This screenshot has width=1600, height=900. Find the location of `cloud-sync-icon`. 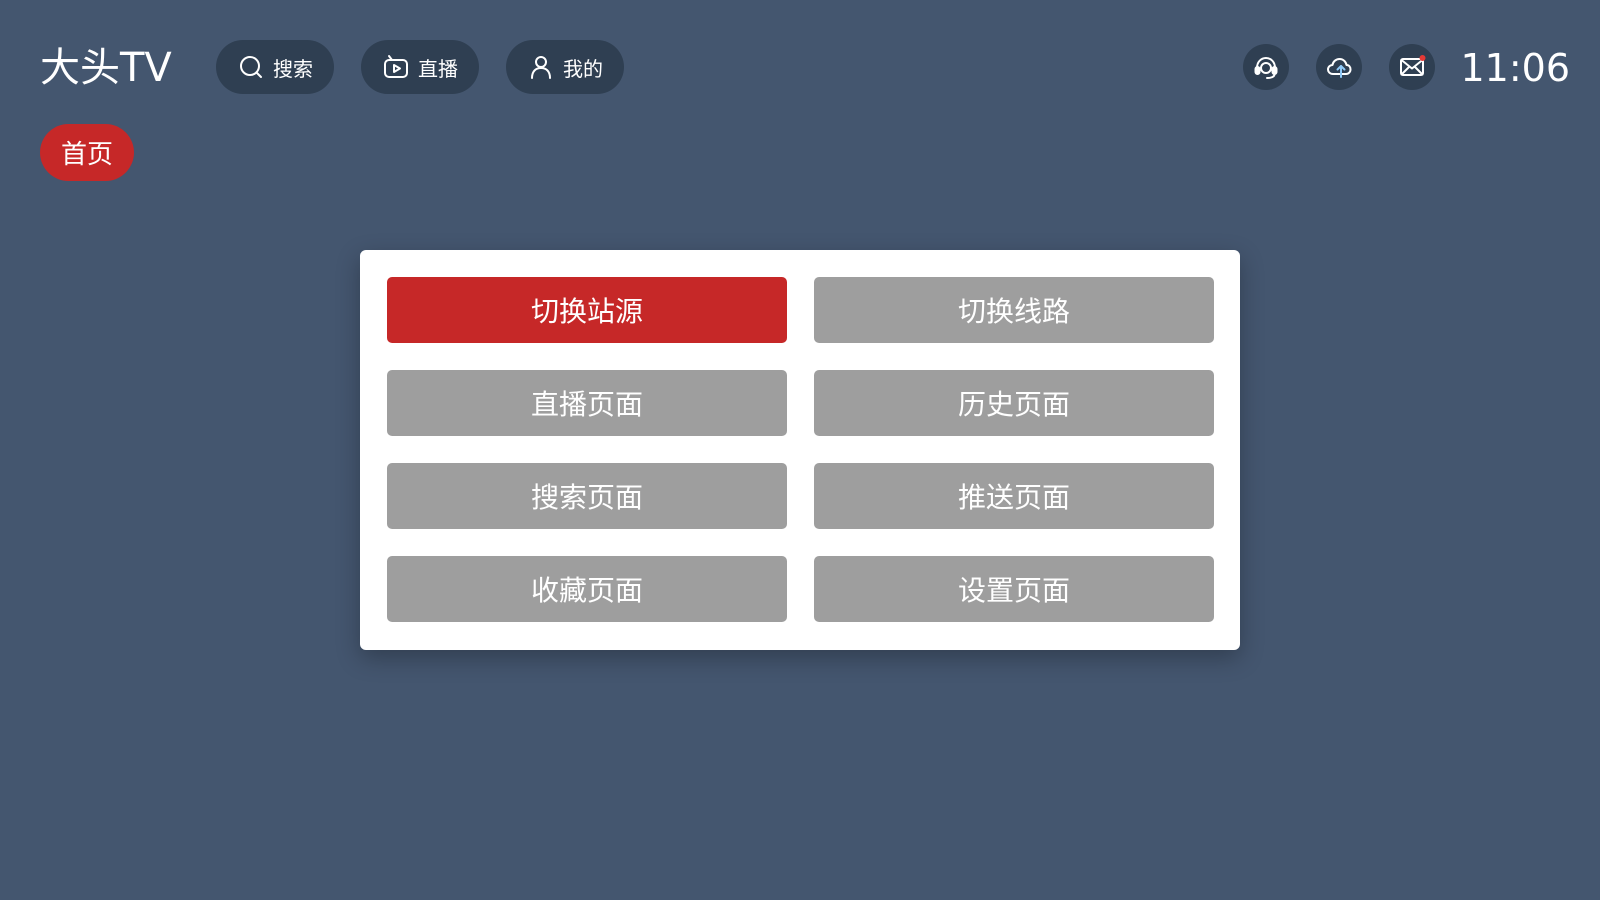

cloud-sync-icon is located at coordinates (1339, 67).